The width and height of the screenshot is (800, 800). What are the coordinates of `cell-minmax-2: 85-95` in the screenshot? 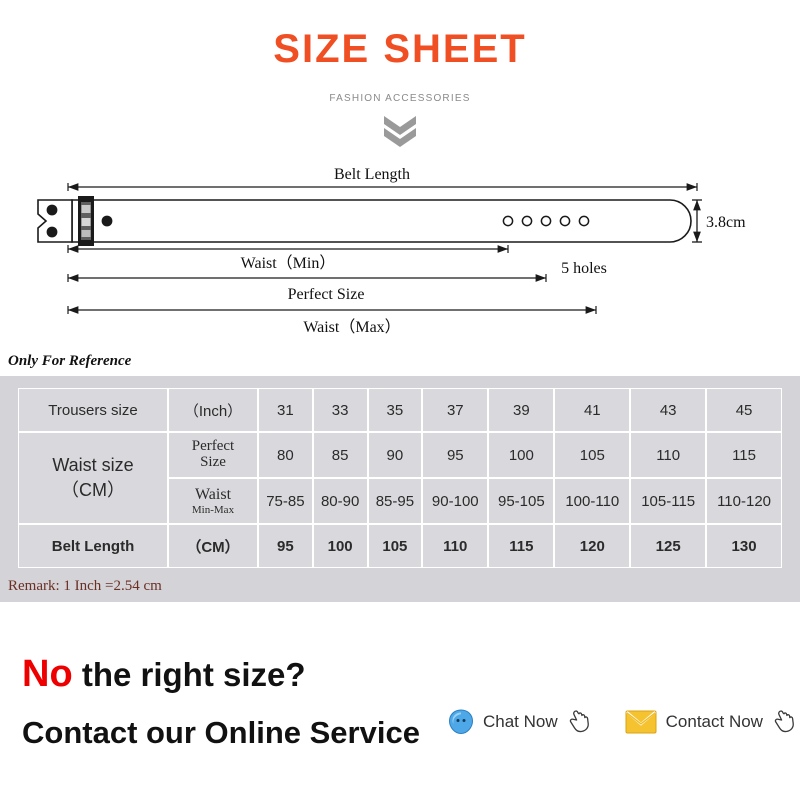 It's located at (395, 501).